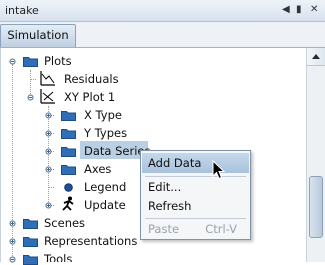 Image resolution: width=325 pixels, height=265 pixels. What do you see at coordinates (91, 241) in the screenshot?
I see `tree-label: Representations` at bounding box center [91, 241].